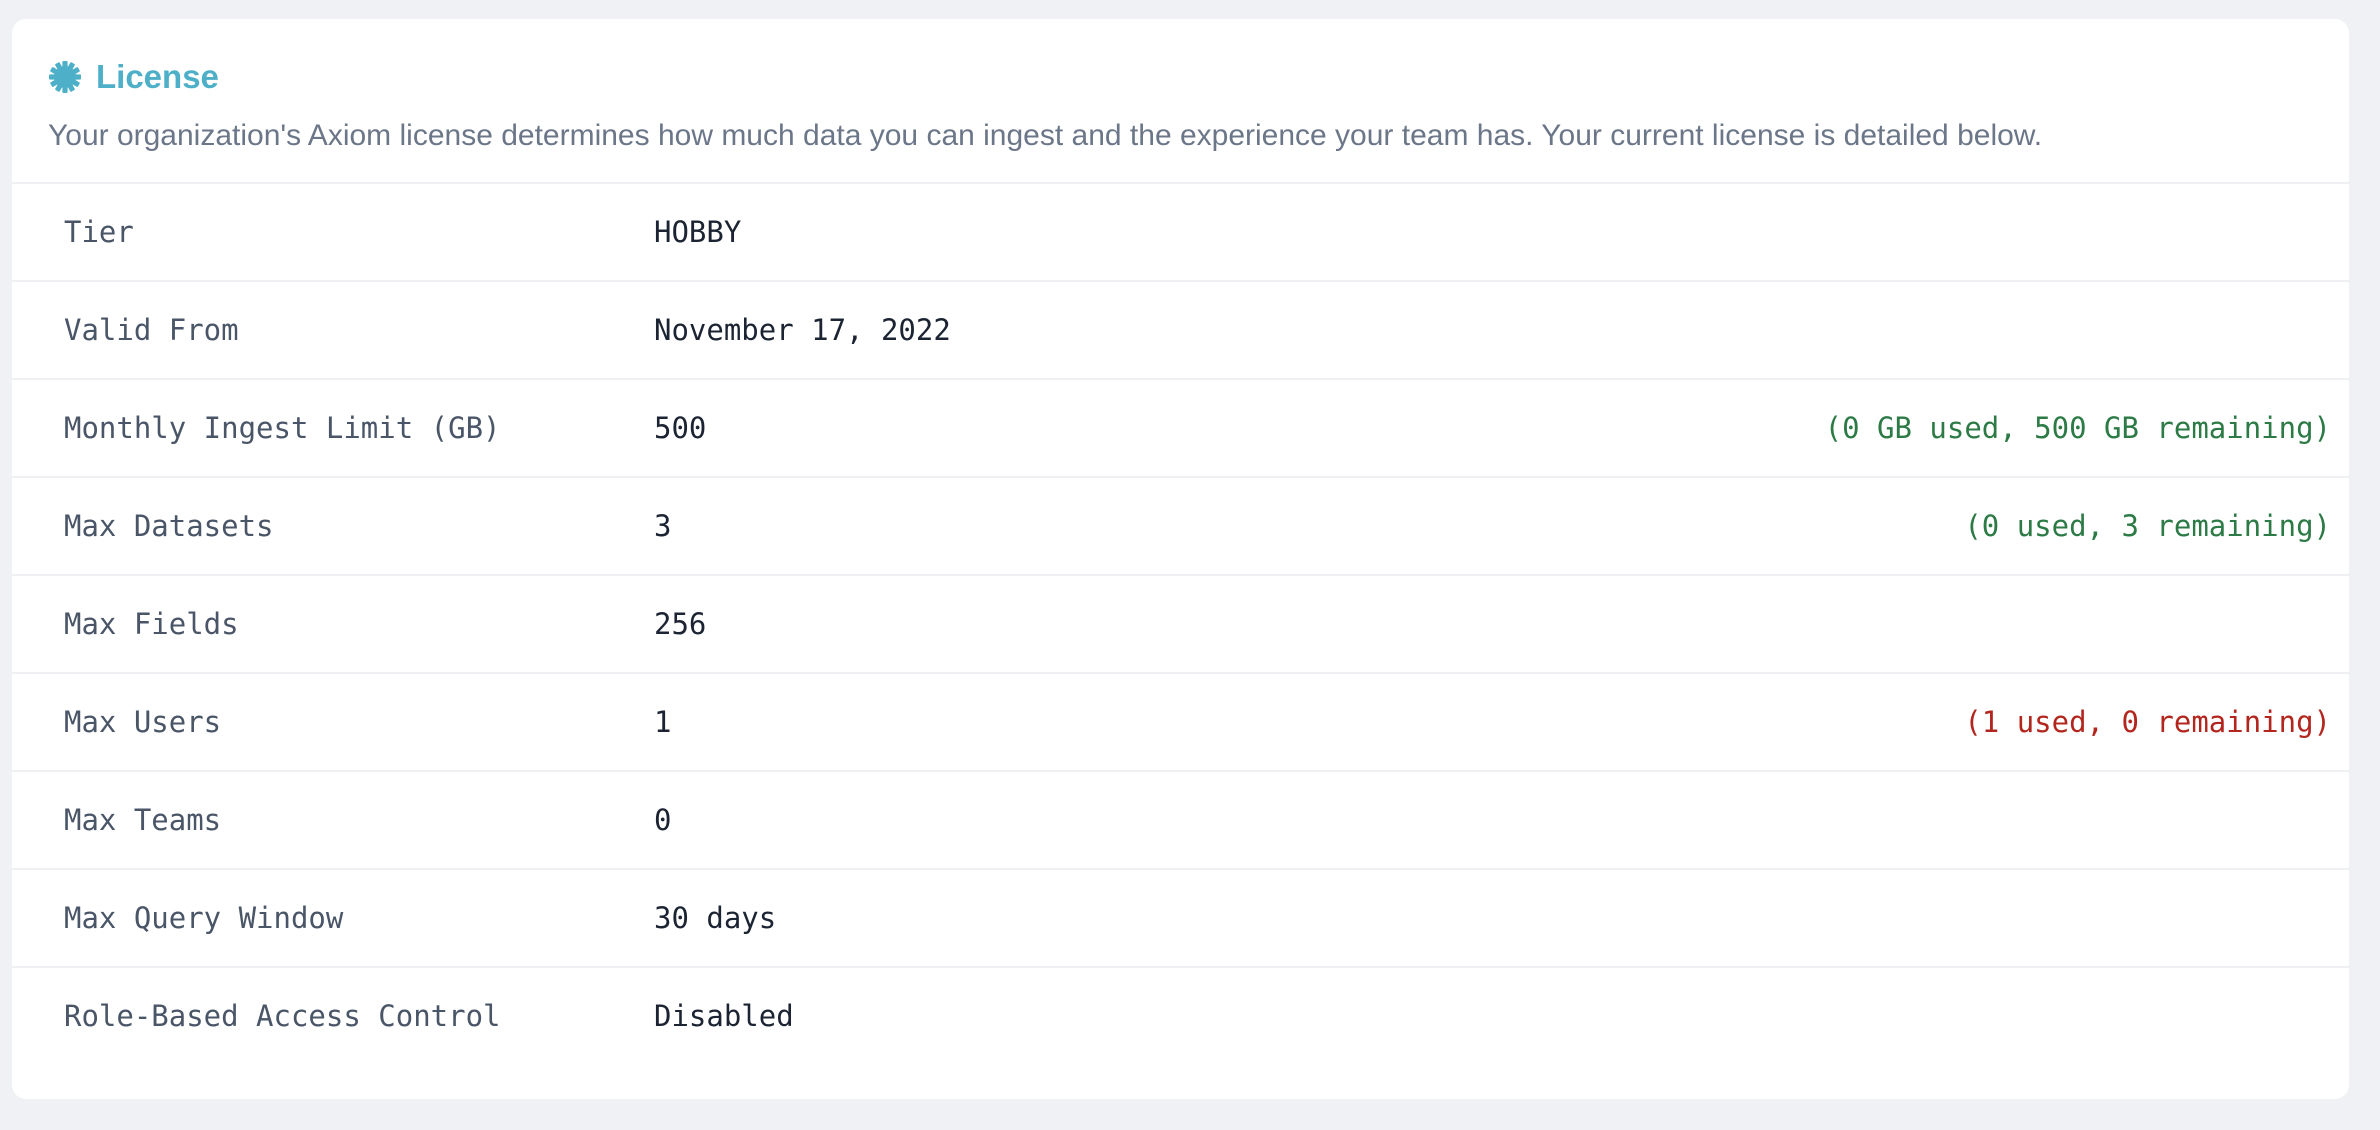  What do you see at coordinates (663, 722) in the screenshot?
I see `row-value: 1` at bounding box center [663, 722].